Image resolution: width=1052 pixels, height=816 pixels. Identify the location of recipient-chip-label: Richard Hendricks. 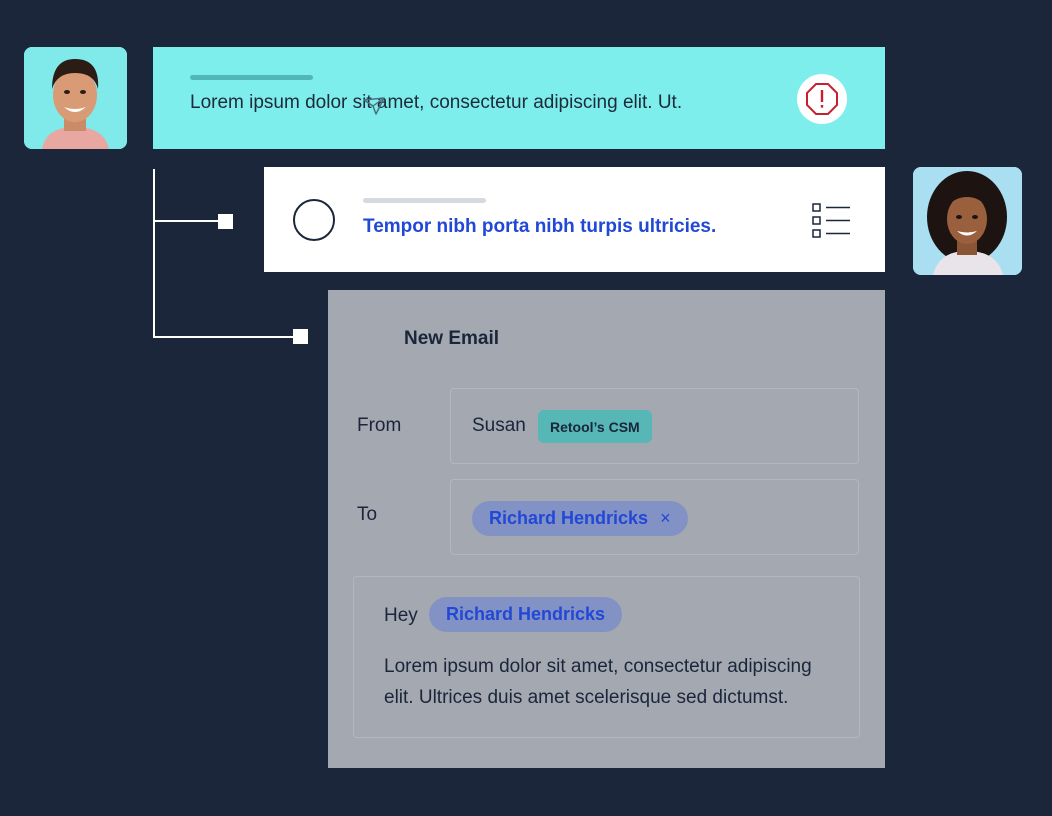
(569, 518).